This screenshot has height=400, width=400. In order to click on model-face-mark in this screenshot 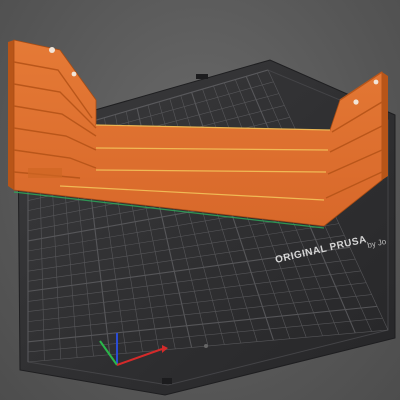, I will do `click(45, 173)`.